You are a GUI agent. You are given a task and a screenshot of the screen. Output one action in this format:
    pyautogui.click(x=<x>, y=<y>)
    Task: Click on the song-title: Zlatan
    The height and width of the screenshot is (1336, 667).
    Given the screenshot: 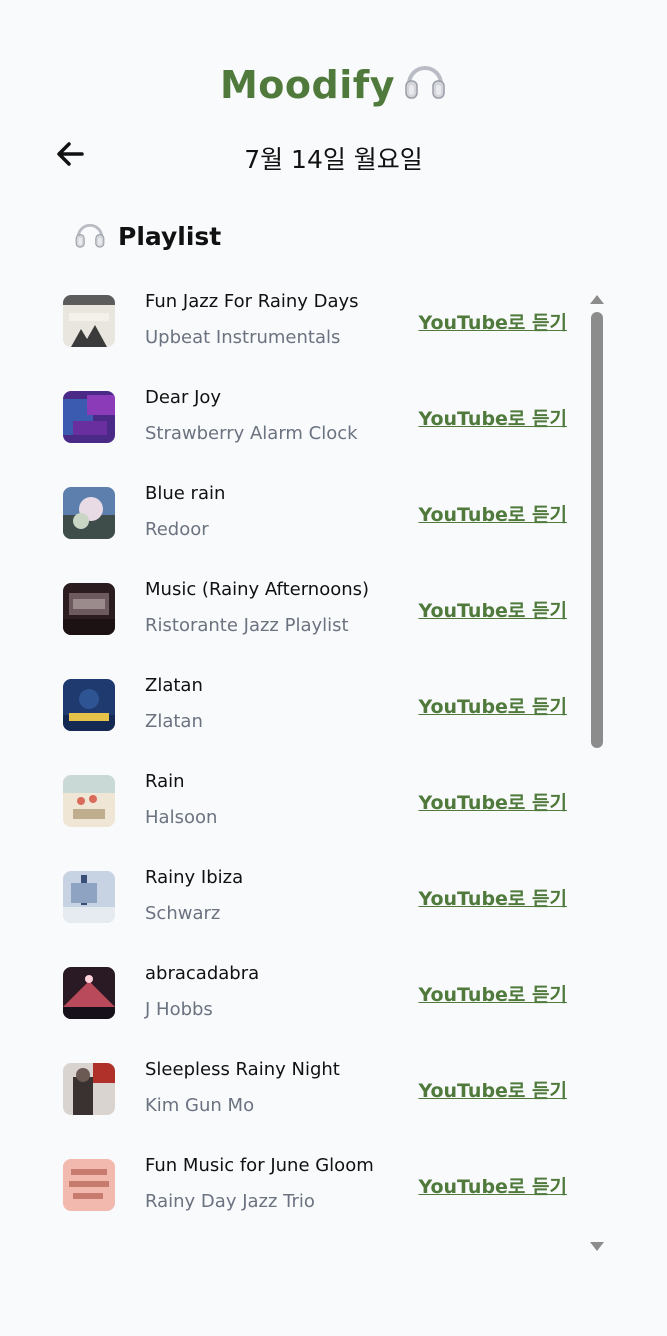 What is the action you would take?
    pyautogui.click(x=174, y=685)
    